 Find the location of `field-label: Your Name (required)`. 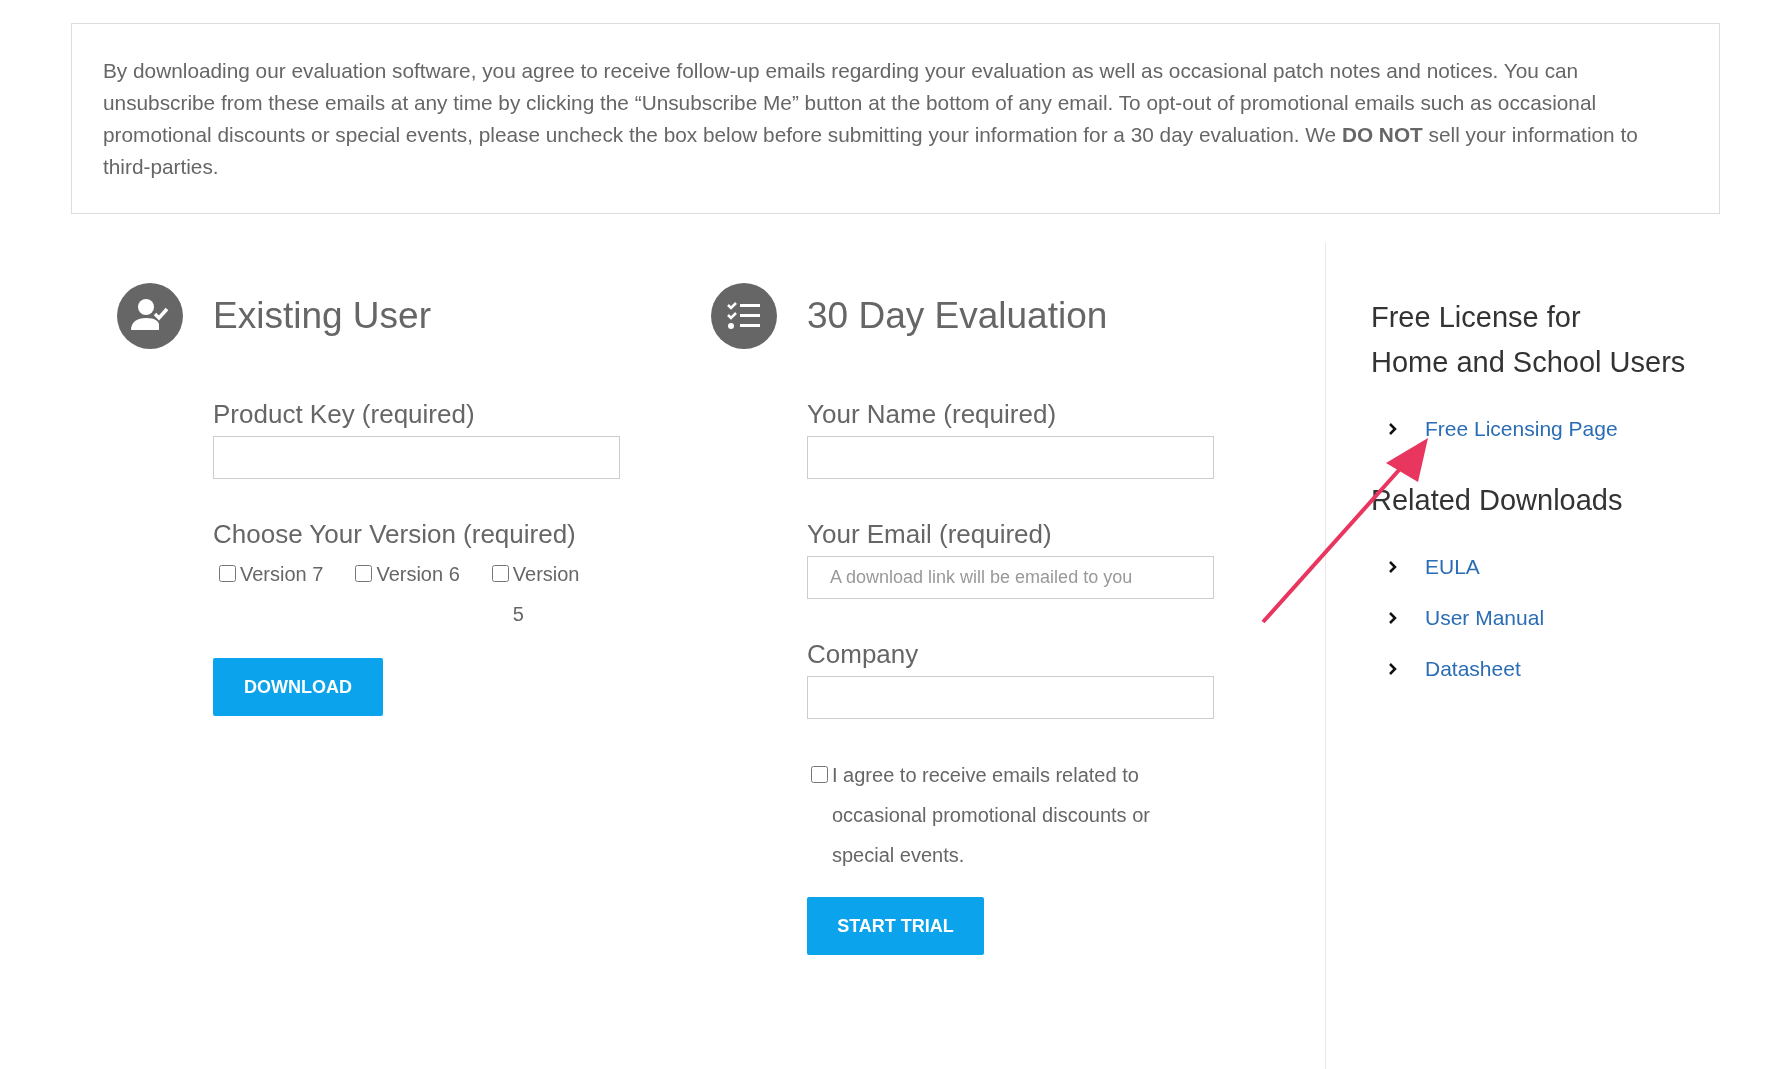

field-label: Your Name (required) is located at coordinates (932, 414).